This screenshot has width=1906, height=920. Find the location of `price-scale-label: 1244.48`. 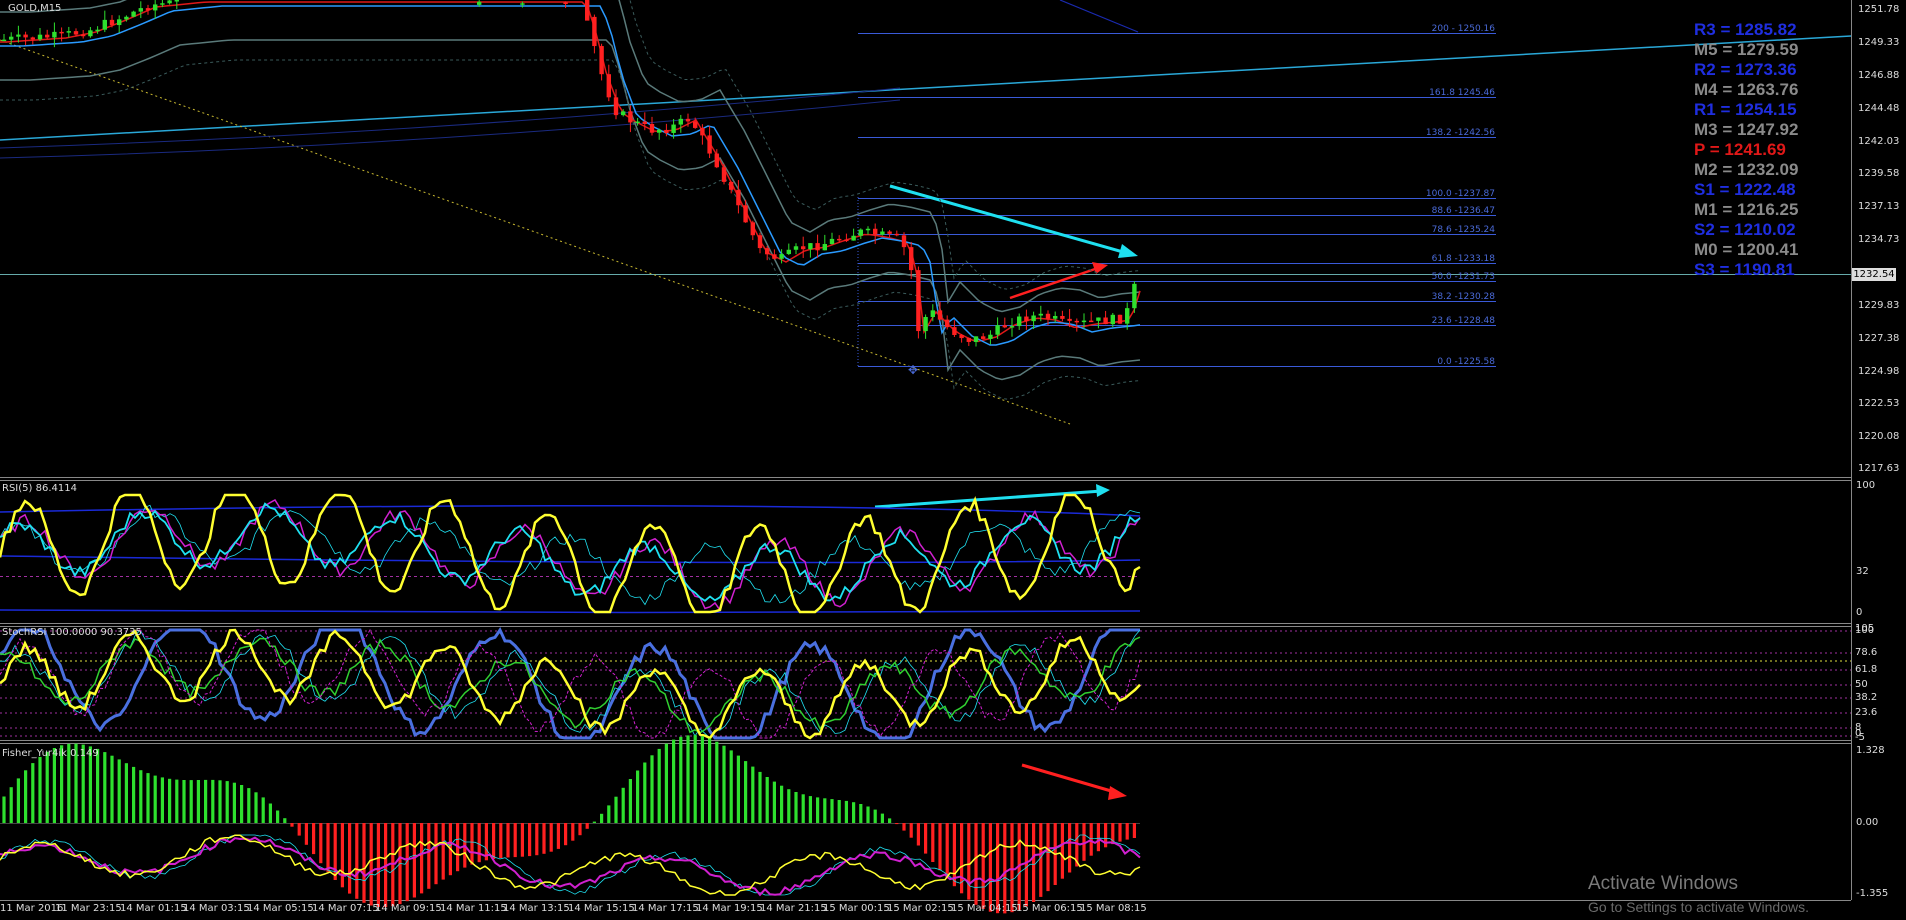

price-scale-label: 1244.48 is located at coordinates (1879, 108).